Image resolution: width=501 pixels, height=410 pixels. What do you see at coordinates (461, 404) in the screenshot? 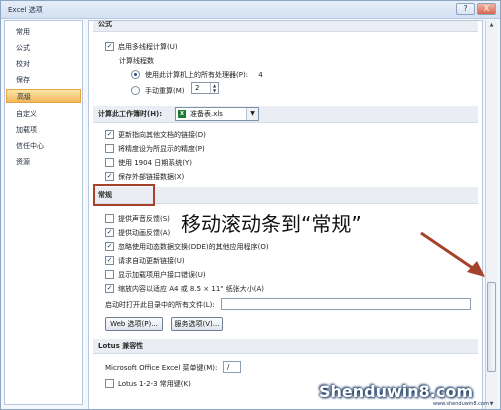
I see `watermark-url: www.shenduwin8.com` at bounding box center [461, 404].